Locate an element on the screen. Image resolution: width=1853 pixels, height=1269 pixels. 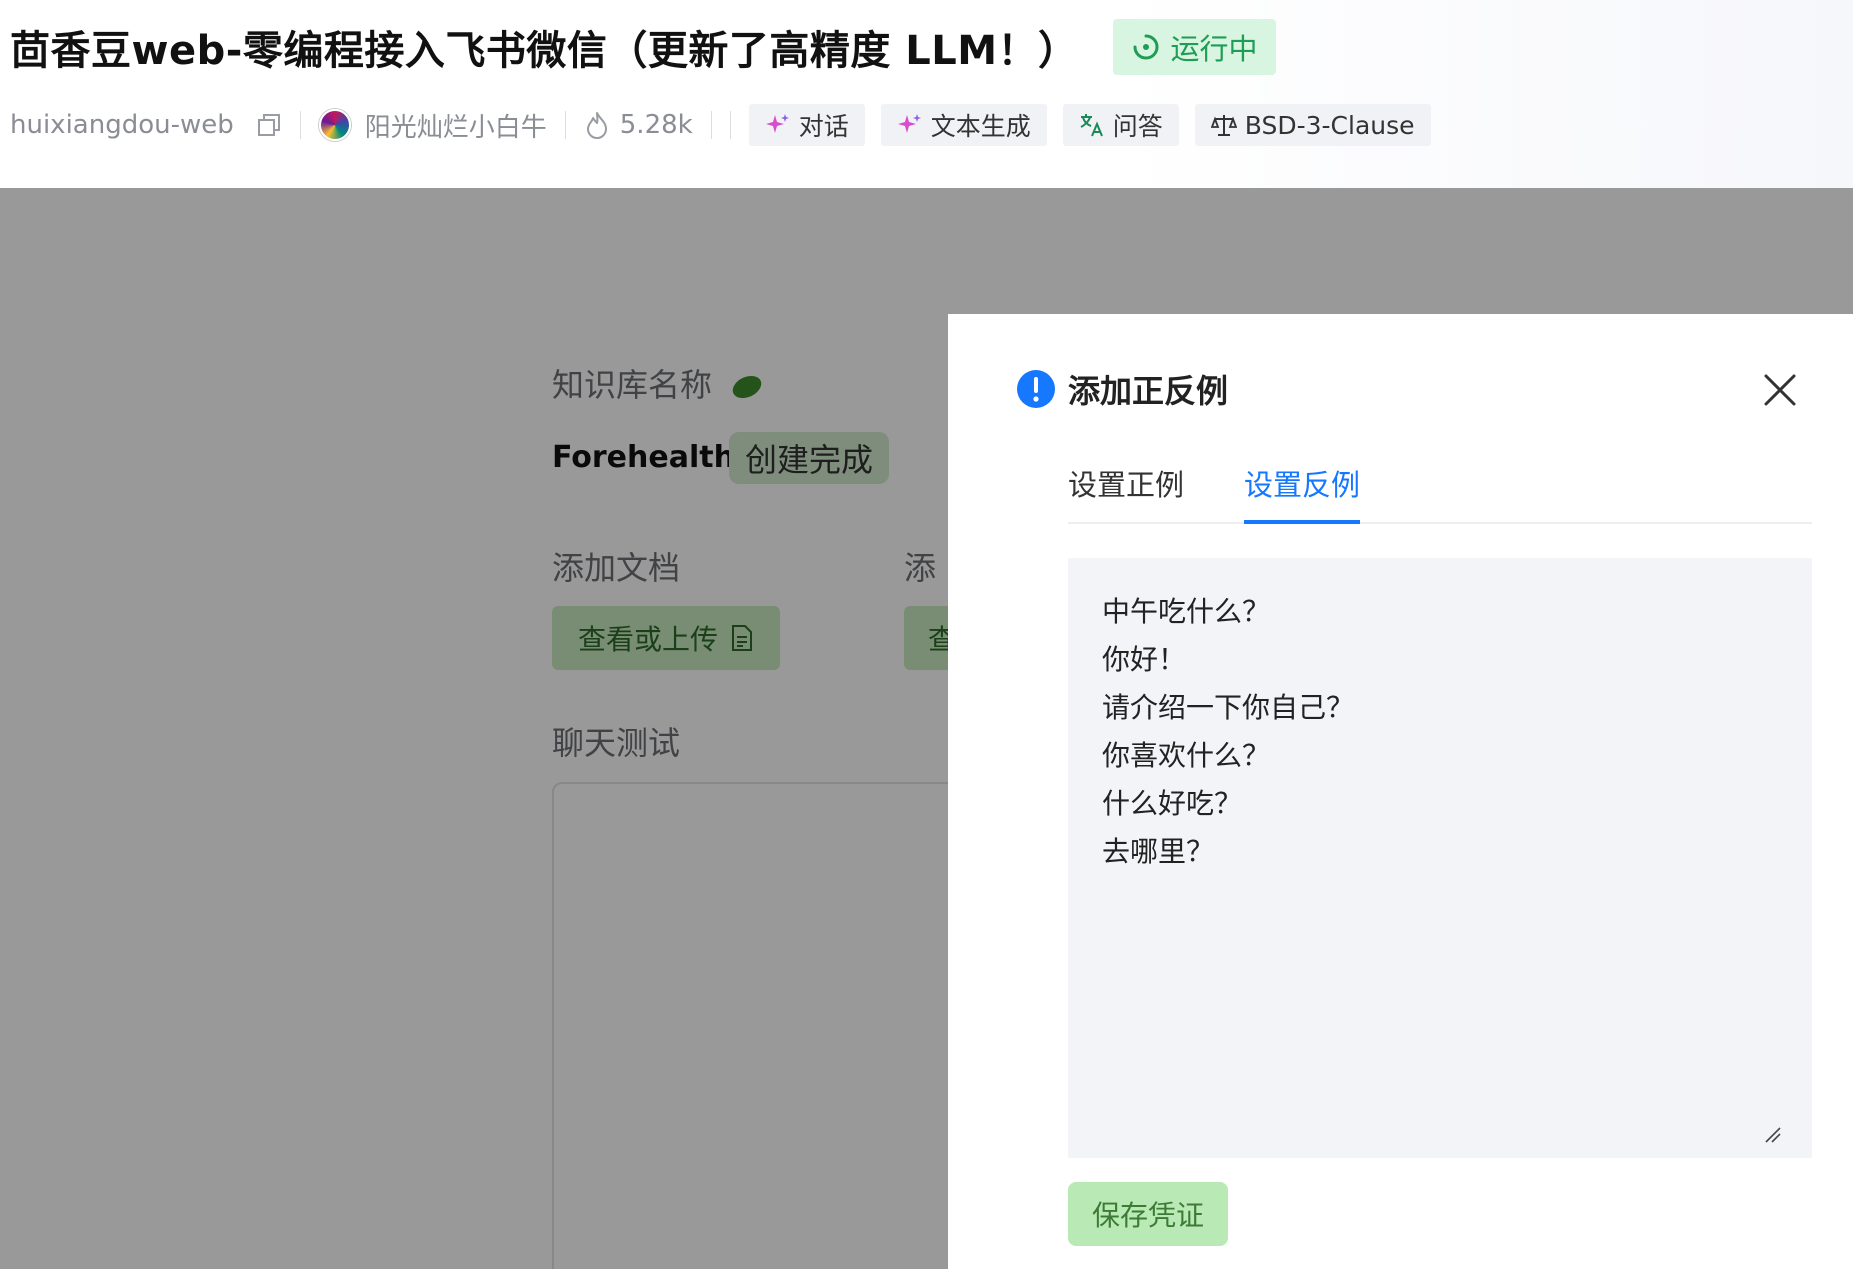
fire-icon is located at coordinates (596, 125).